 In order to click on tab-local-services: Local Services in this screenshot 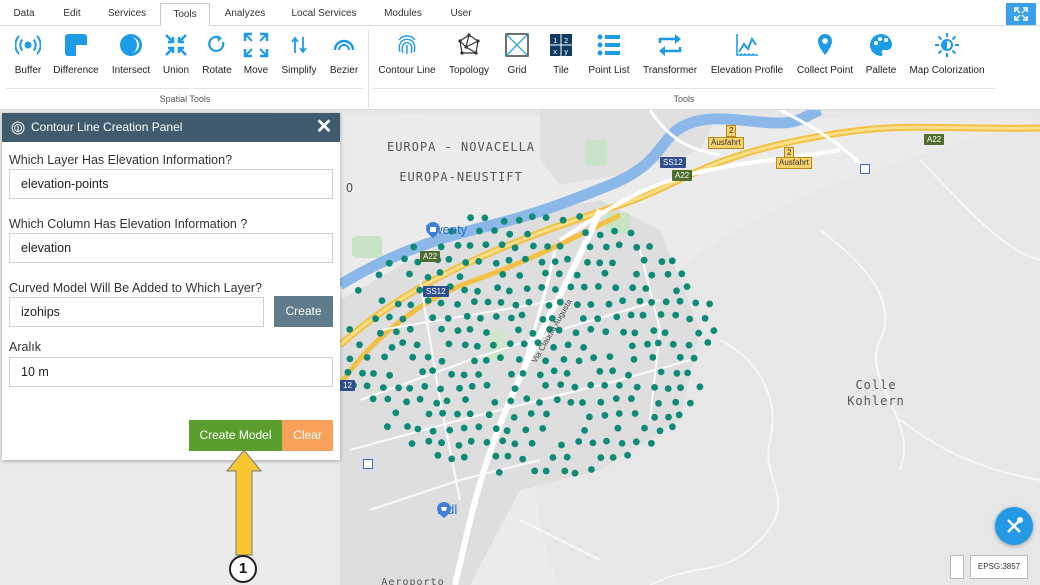, I will do `click(324, 14)`.